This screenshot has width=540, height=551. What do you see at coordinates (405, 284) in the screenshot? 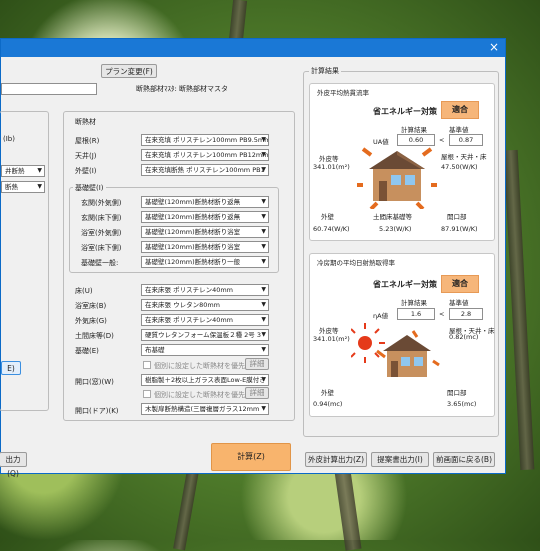
I see `eta-policy-label: 省エネルギー対策` at bounding box center [405, 284].